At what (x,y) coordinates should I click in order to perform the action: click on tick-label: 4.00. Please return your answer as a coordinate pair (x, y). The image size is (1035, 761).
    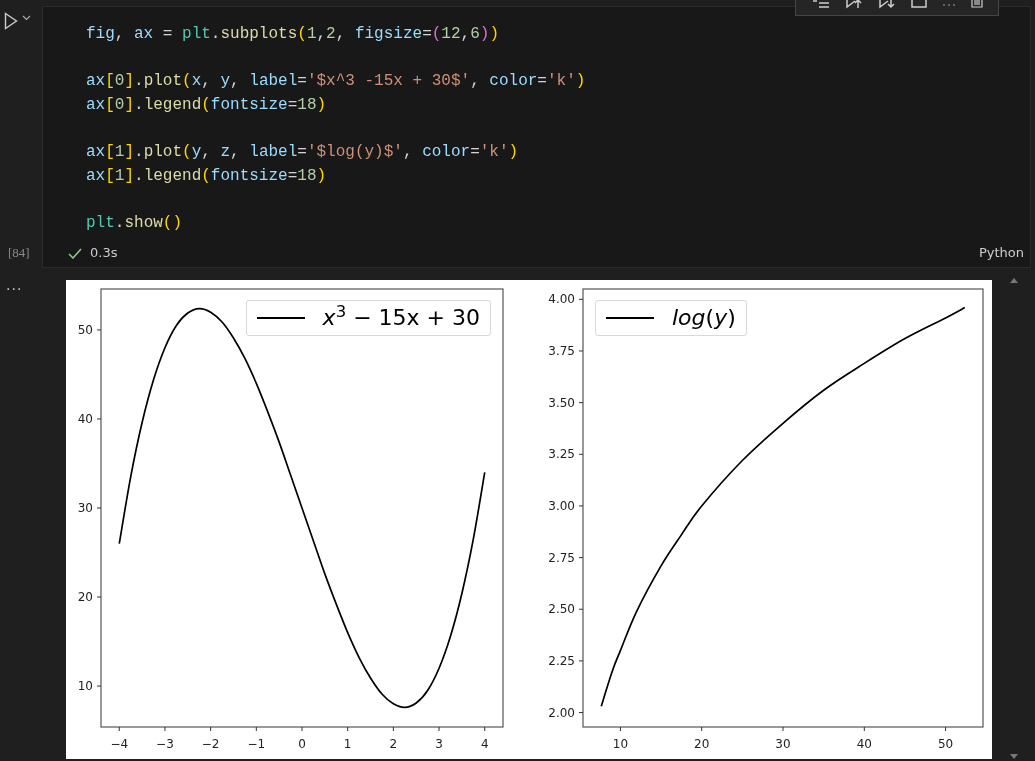
    Looking at the image, I should click on (561, 299).